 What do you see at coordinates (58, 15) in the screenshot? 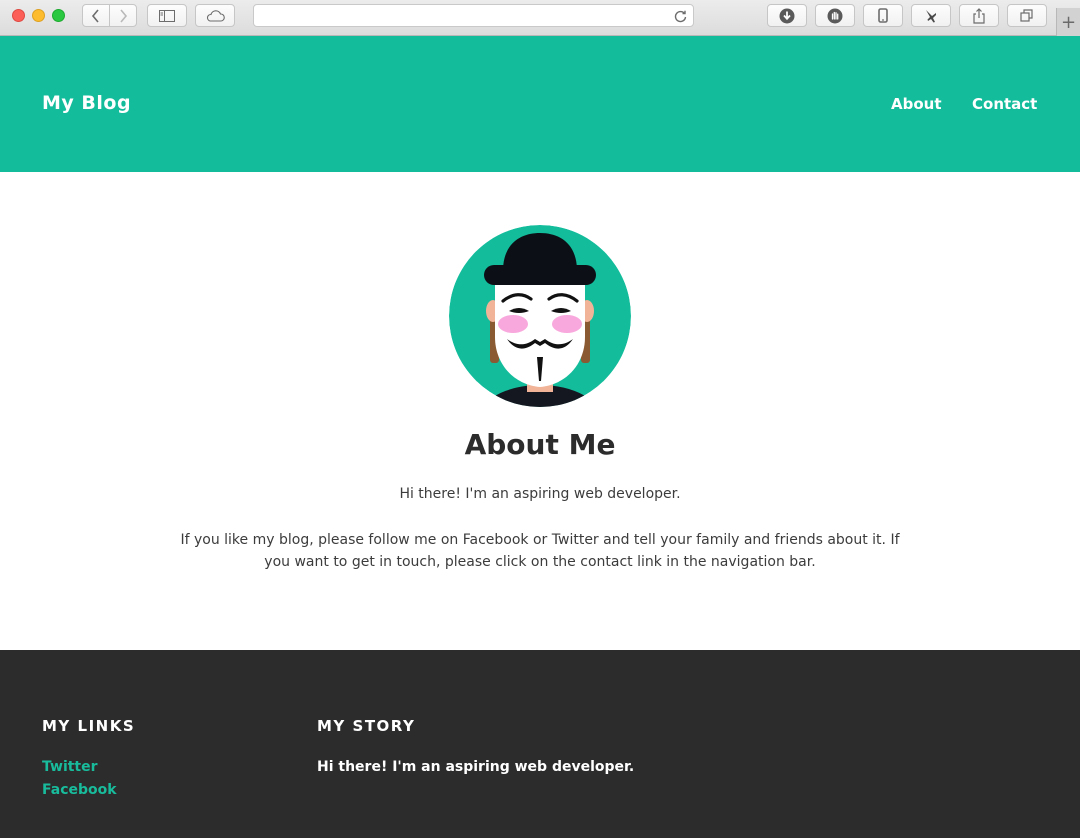
I see `maximize-window-button` at bounding box center [58, 15].